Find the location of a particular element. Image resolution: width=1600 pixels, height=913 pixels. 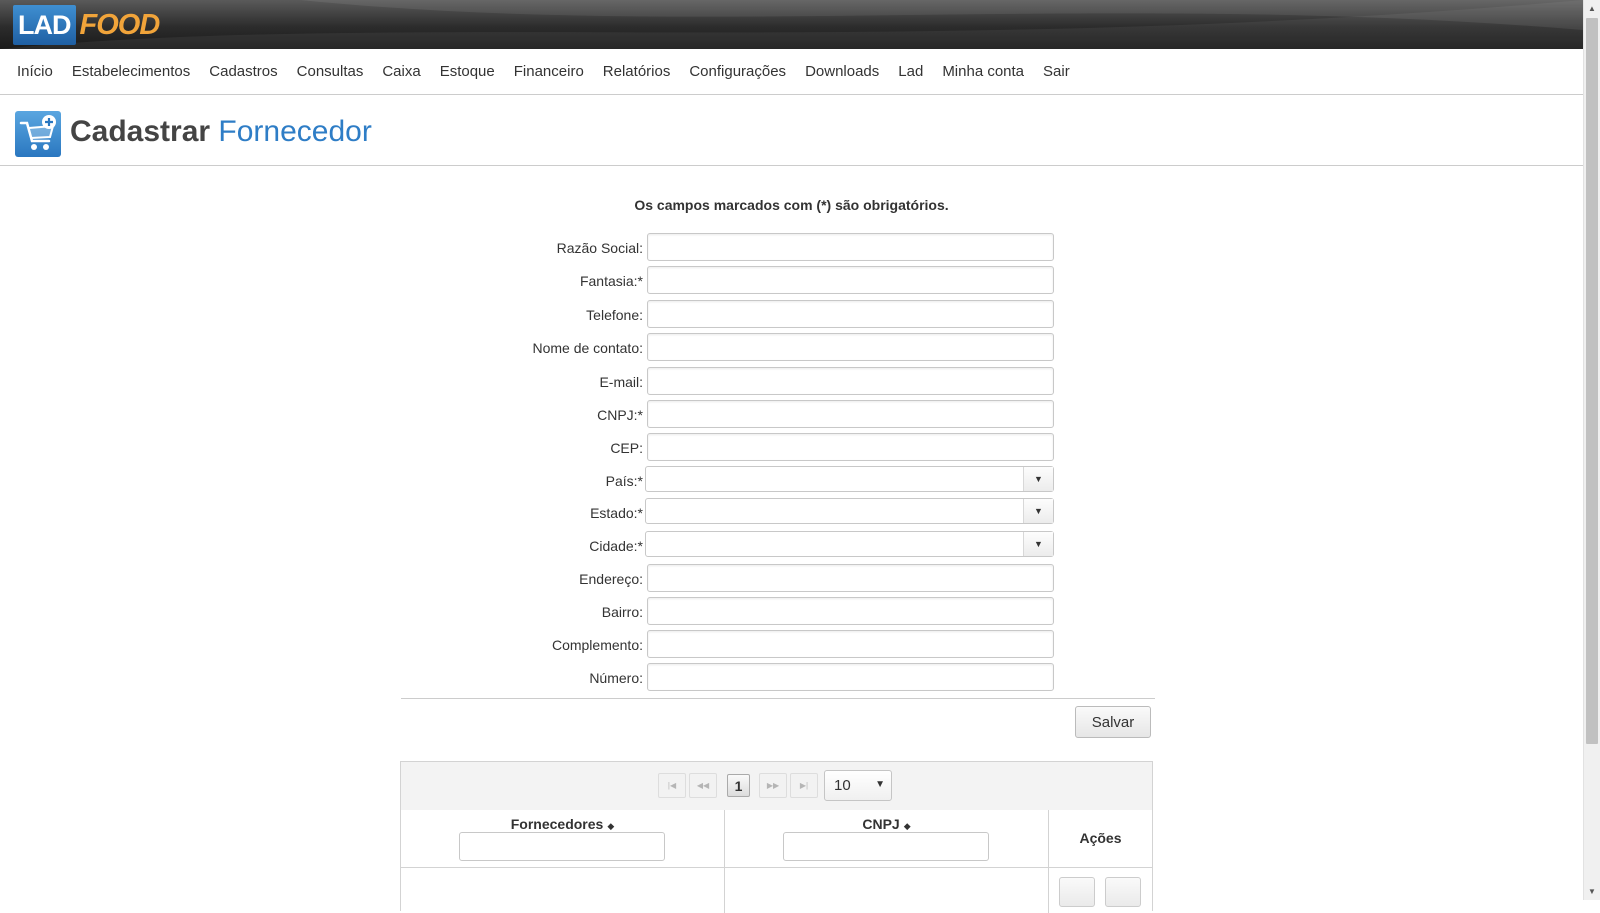

telefone-input is located at coordinates (850, 314).